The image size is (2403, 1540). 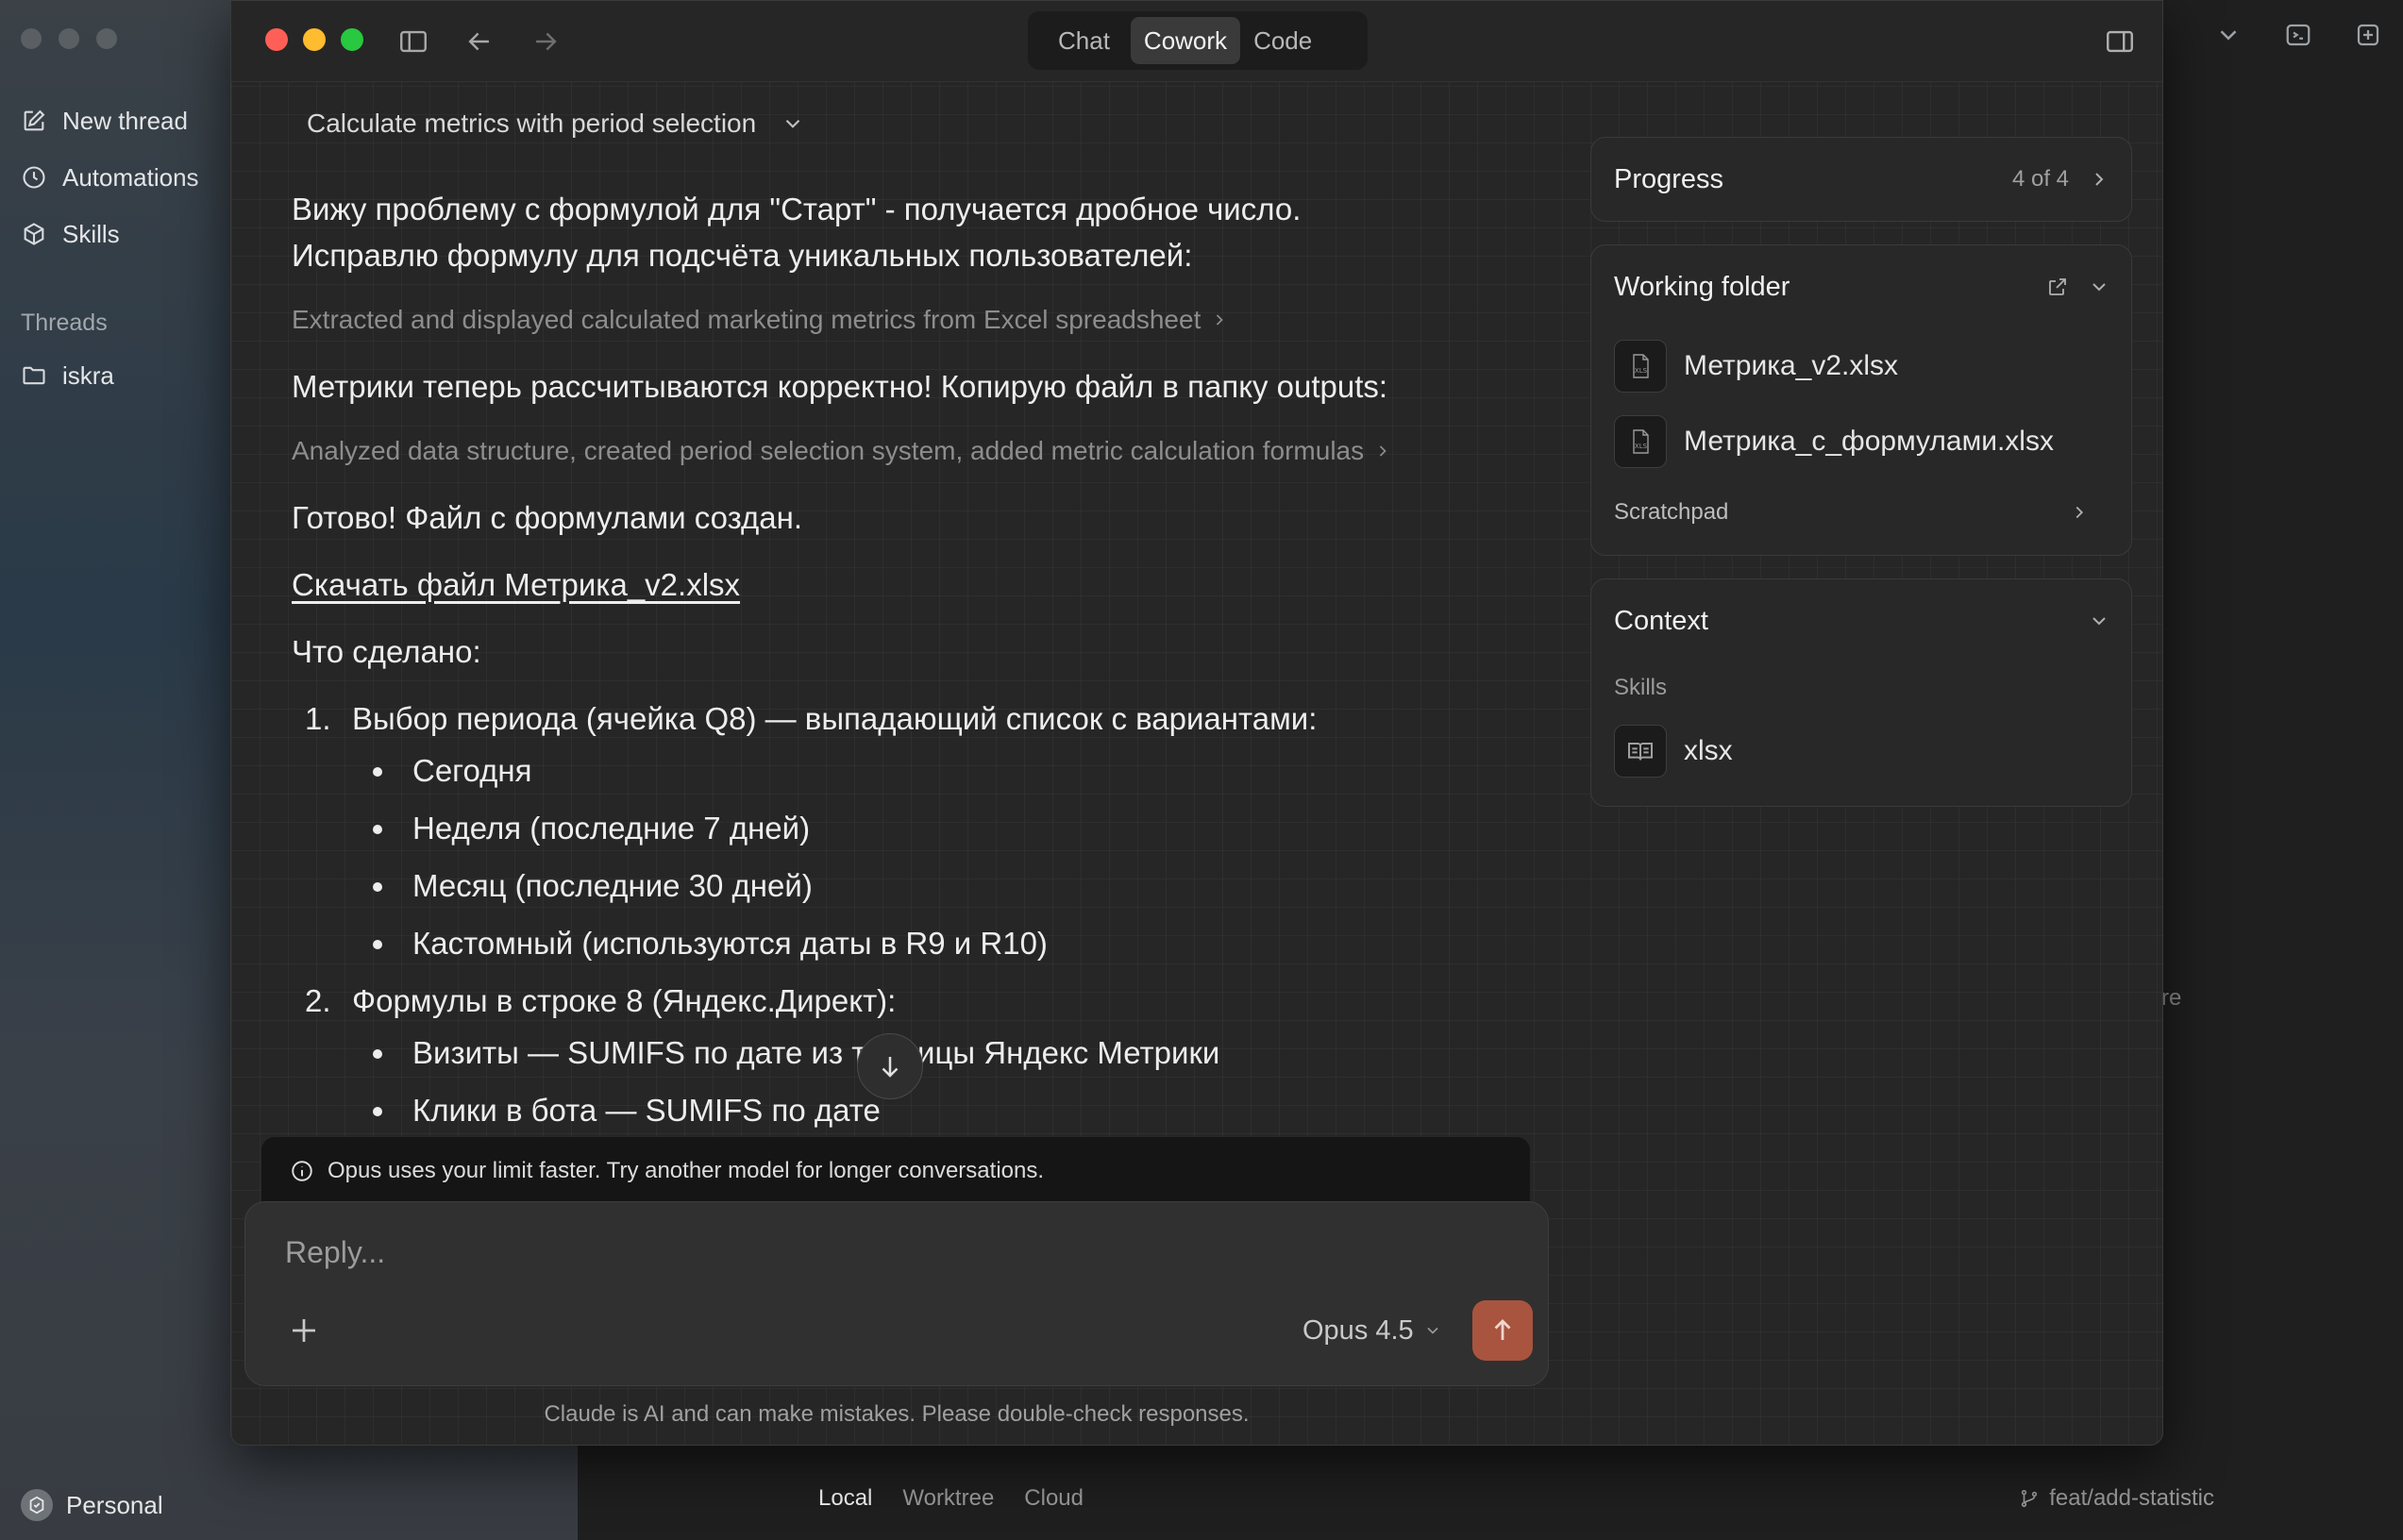 I want to click on list-number: 2., so click(x=318, y=1000).